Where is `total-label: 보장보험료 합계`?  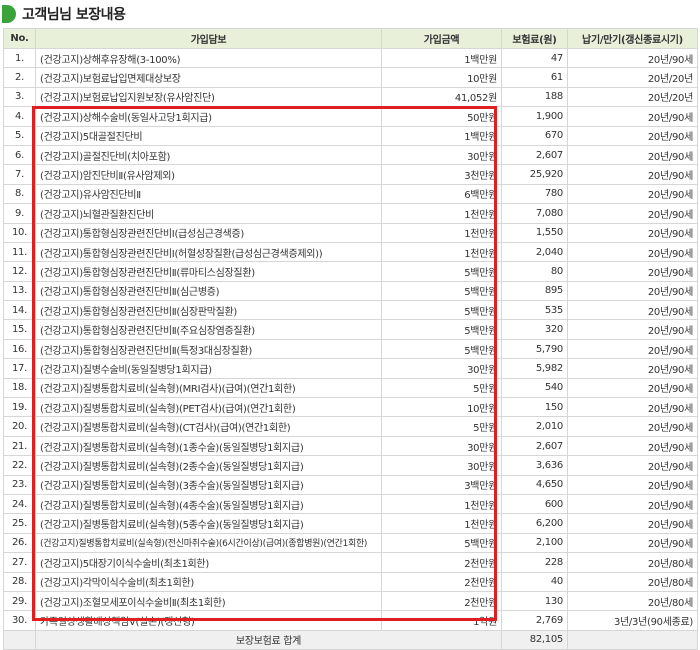
total-label: 보장보험료 합계 is located at coordinates (268, 639).